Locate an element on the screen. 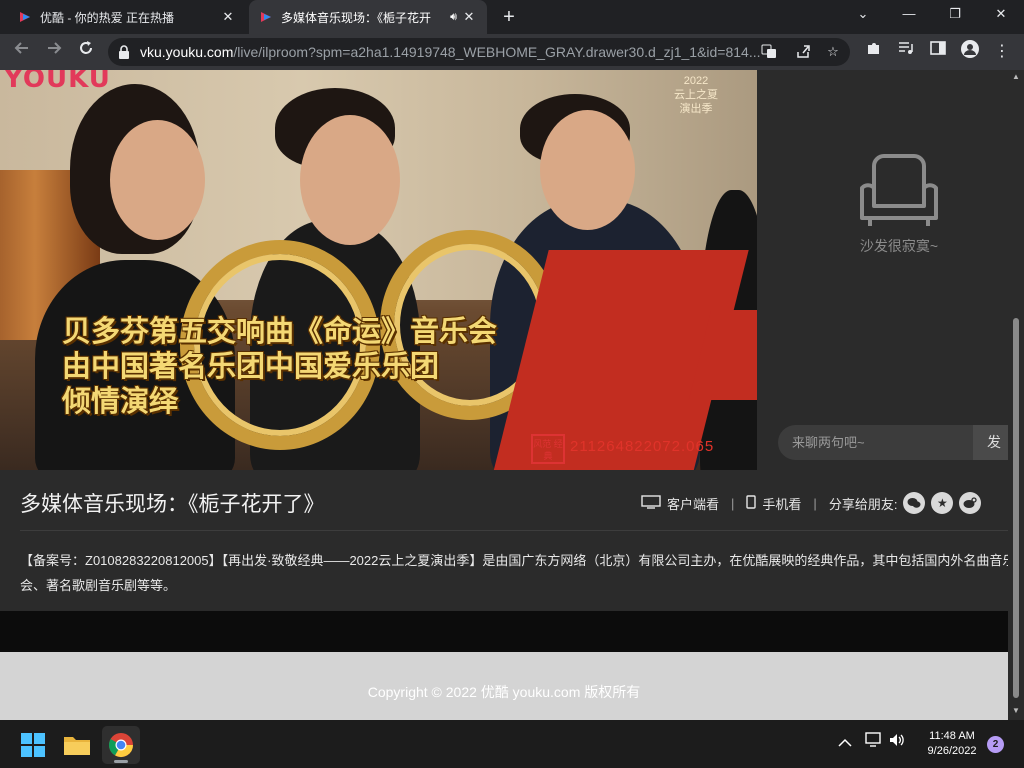 The height and width of the screenshot is (768, 1024). folder-icon is located at coordinates (77, 746).